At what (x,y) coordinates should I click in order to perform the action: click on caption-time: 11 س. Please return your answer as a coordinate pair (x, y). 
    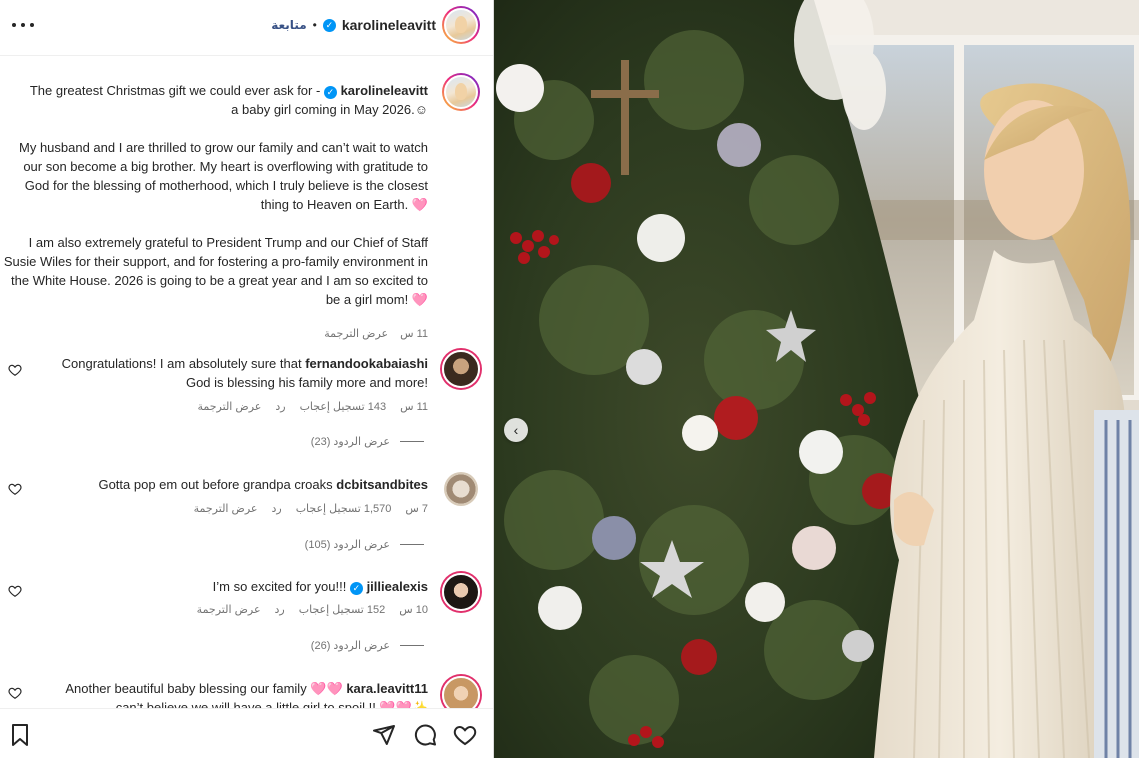
    Looking at the image, I should click on (414, 334).